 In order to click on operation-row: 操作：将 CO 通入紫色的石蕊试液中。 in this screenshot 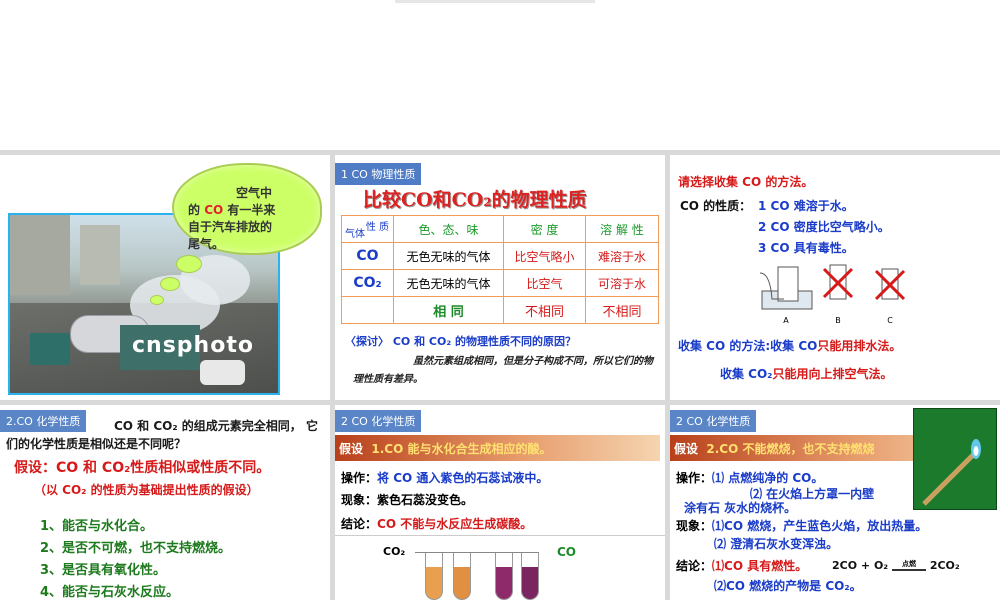, I will do `click(444, 477)`.